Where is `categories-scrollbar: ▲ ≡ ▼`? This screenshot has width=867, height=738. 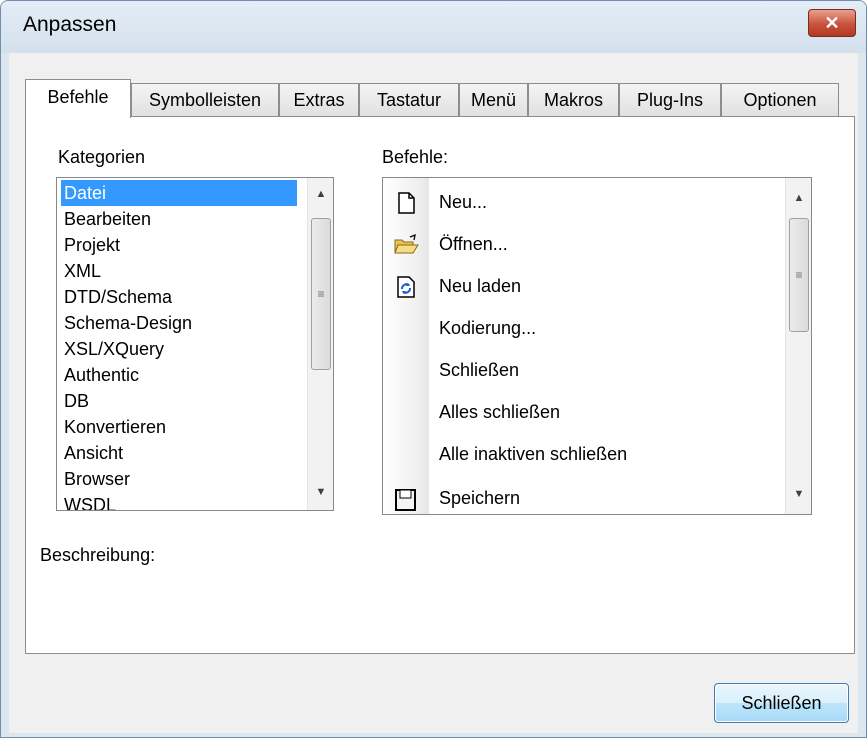 categories-scrollbar: ▲ ≡ ▼ is located at coordinates (320, 344).